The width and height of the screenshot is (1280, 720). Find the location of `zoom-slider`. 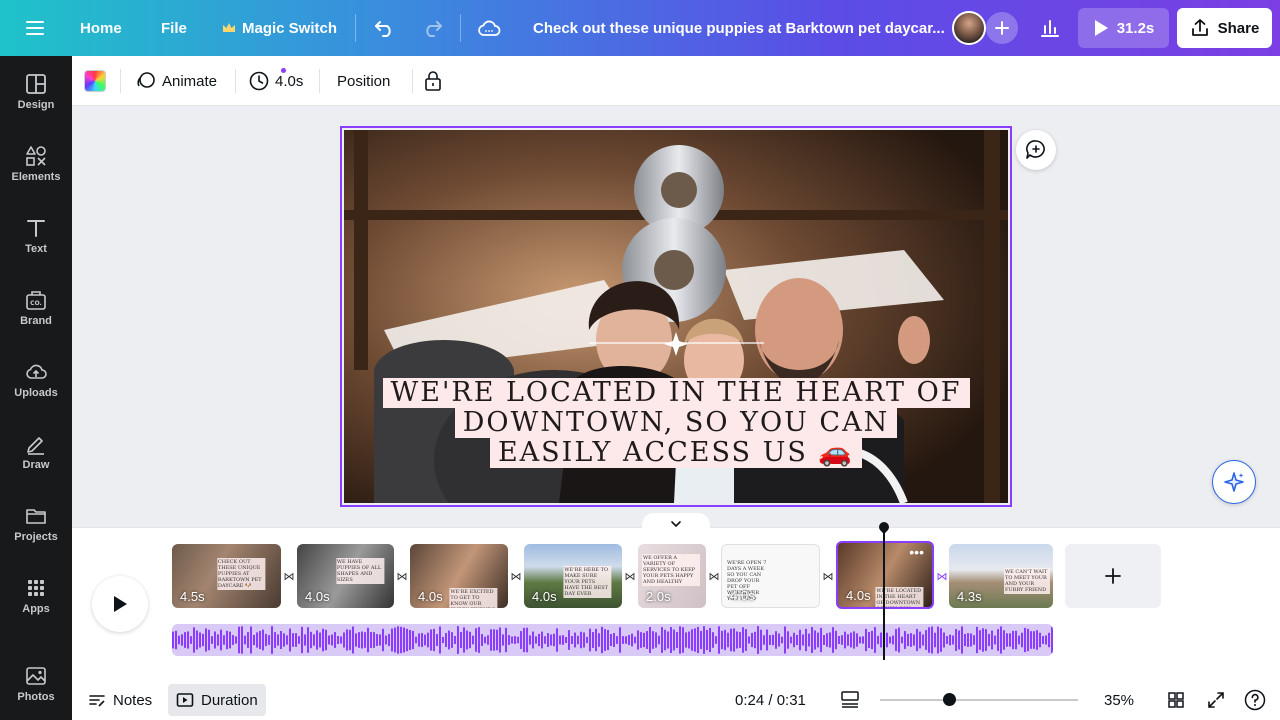

zoom-slider is located at coordinates (979, 699).